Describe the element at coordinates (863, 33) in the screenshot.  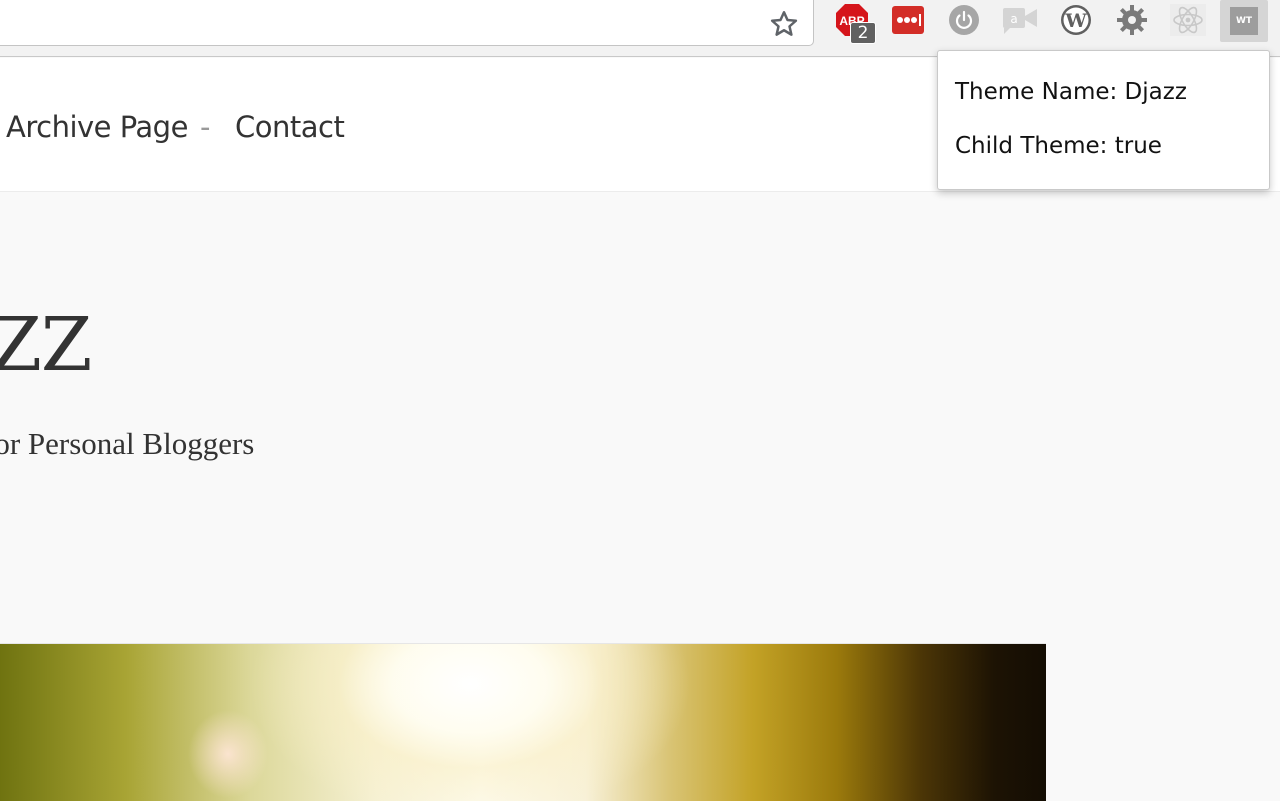
I see `adblock-count-badge: 2` at that location.